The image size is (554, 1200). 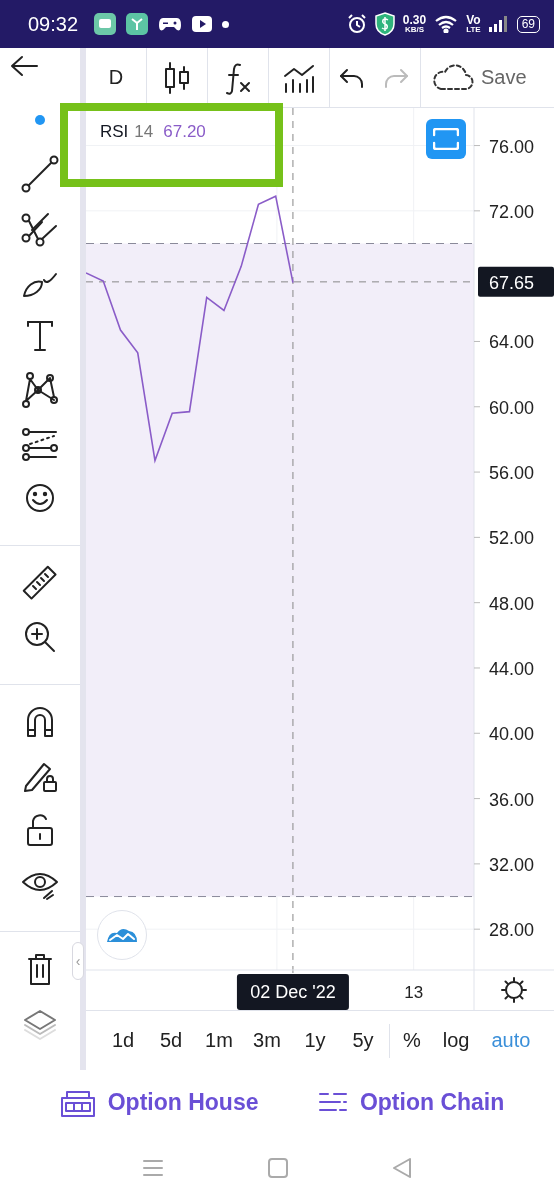 What do you see at coordinates (512, 342) in the screenshot?
I see `axis-label: 64.00` at bounding box center [512, 342].